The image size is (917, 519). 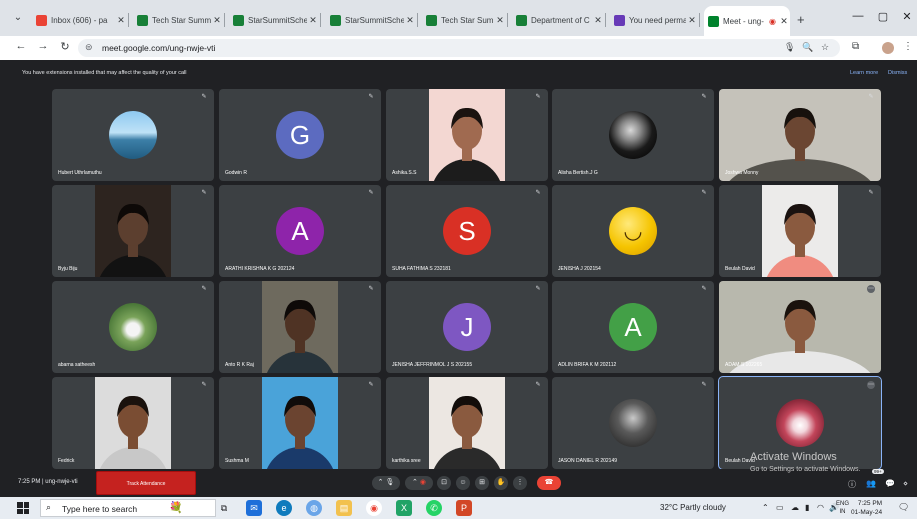 What do you see at coordinates (520, 483) in the screenshot?
I see `more-options-button: ⋮` at bounding box center [520, 483].